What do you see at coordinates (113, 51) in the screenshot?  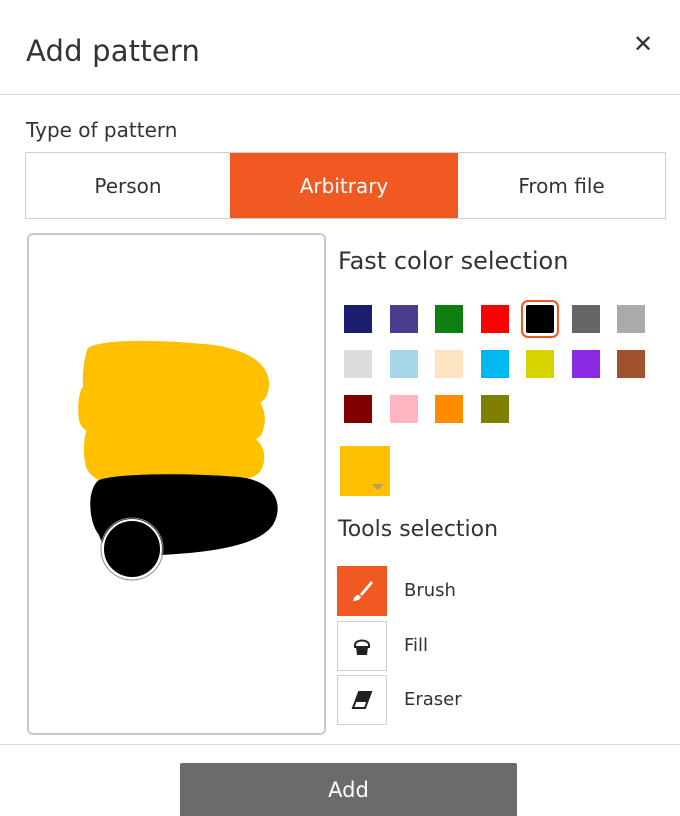 I see `dialog-title: Add pattern` at bounding box center [113, 51].